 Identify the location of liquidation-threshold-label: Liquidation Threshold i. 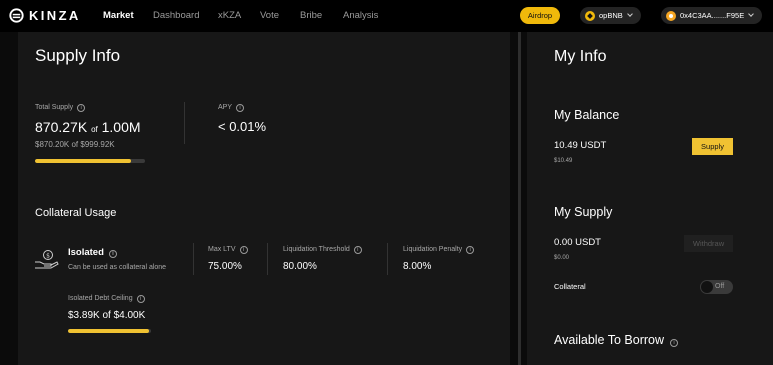
(322, 250).